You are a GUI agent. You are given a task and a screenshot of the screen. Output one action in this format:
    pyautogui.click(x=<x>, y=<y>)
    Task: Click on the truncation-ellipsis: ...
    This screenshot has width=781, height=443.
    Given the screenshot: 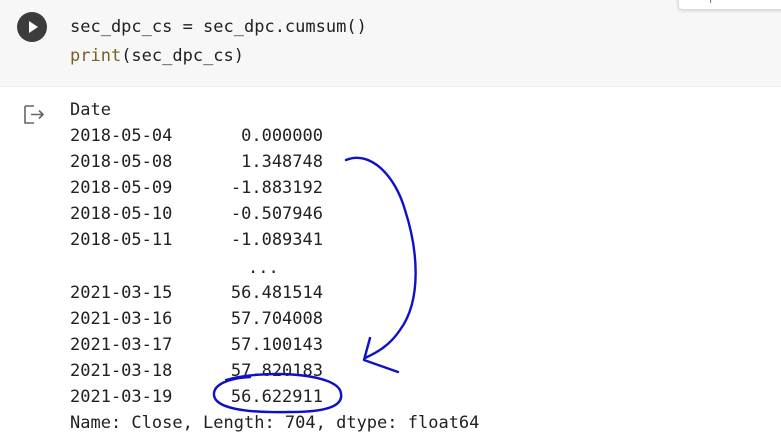 What is the action you would take?
    pyautogui.click(x=263, y=268)
    